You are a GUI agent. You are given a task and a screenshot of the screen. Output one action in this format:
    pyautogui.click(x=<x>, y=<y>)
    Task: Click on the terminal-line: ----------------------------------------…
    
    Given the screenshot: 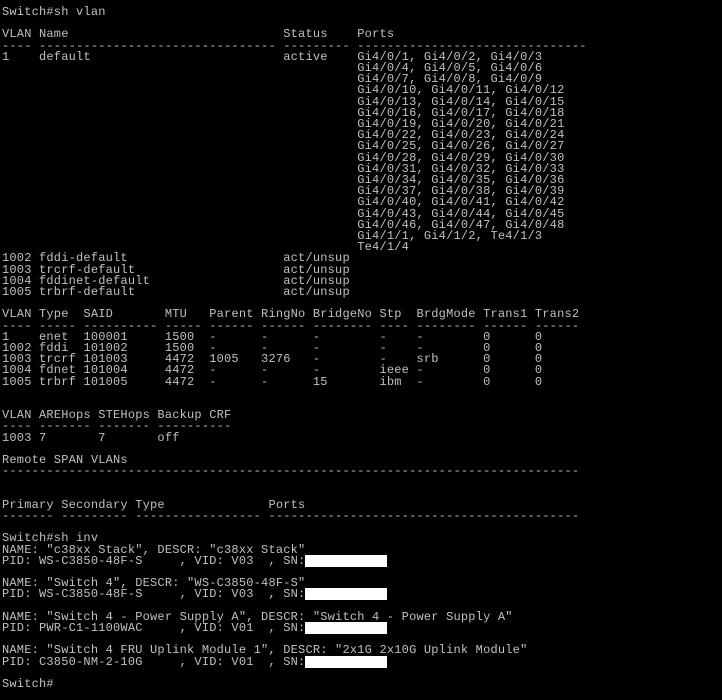 What is the action you would take?
    pyautogui.click(x=291, y=471)
    